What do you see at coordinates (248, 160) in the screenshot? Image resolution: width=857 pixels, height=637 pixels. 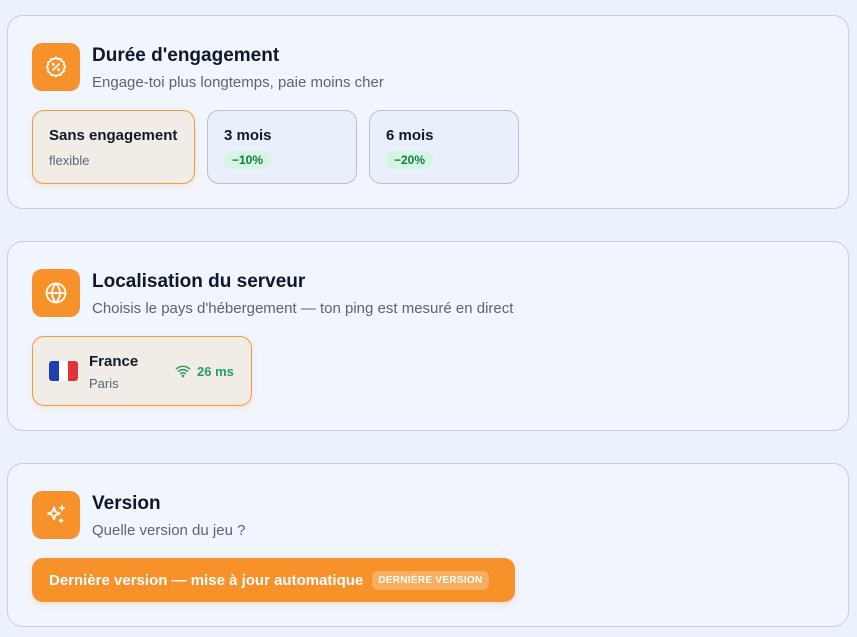 I see `discount-badge: −10%` at bounding box center [248, 160].